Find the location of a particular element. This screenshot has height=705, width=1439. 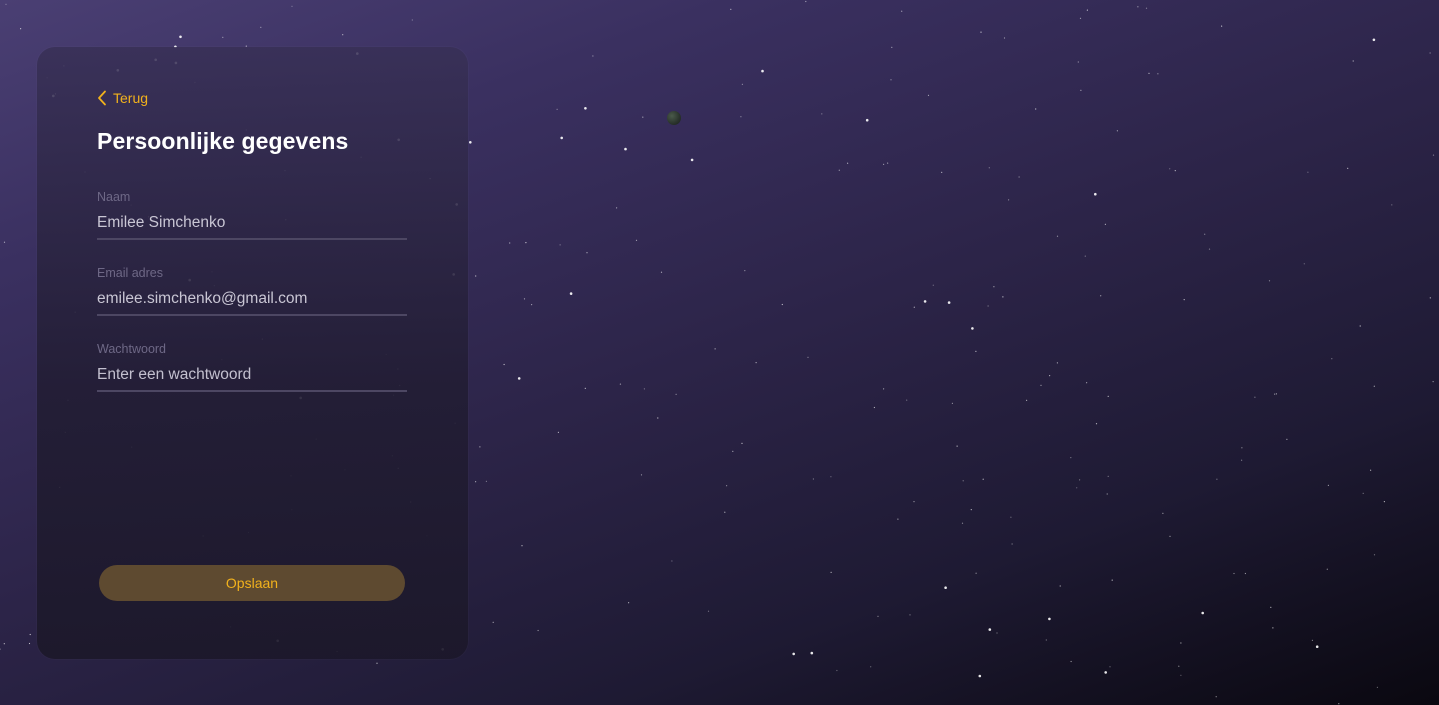

chevron-left-icon is located at coordinates (102, 98).